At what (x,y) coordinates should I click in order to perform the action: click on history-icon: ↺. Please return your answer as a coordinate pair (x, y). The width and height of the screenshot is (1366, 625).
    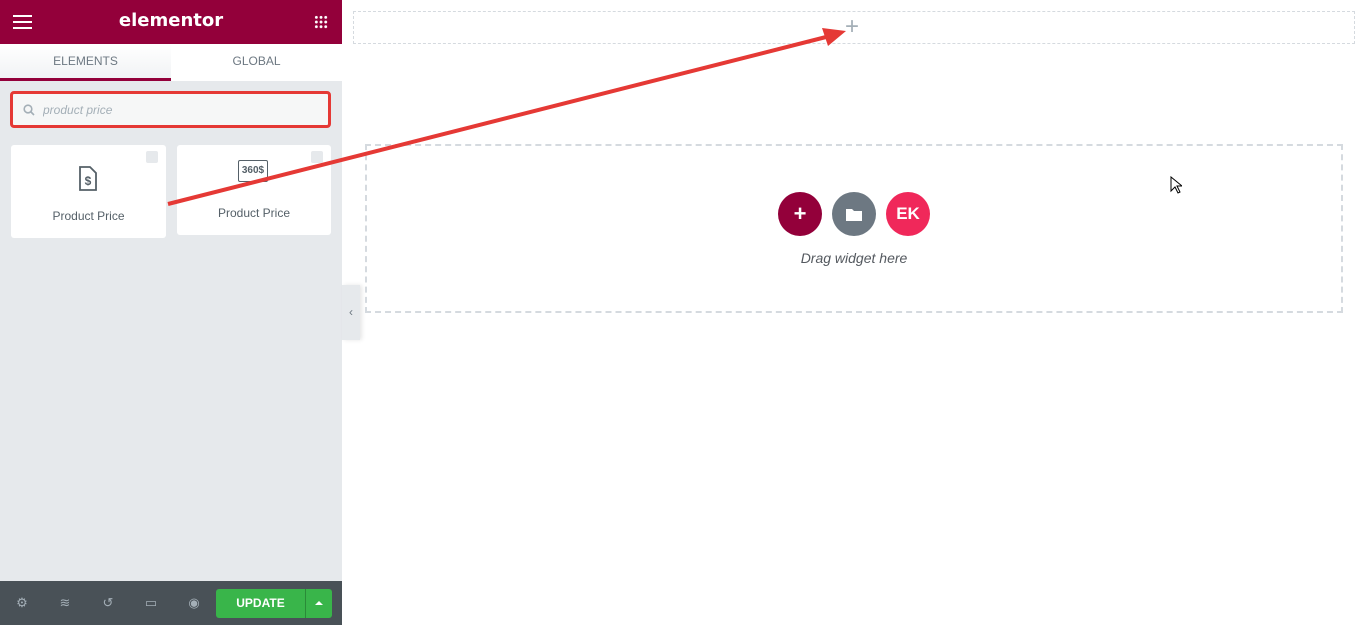
    Looking at the image, I should click on (108, 603).